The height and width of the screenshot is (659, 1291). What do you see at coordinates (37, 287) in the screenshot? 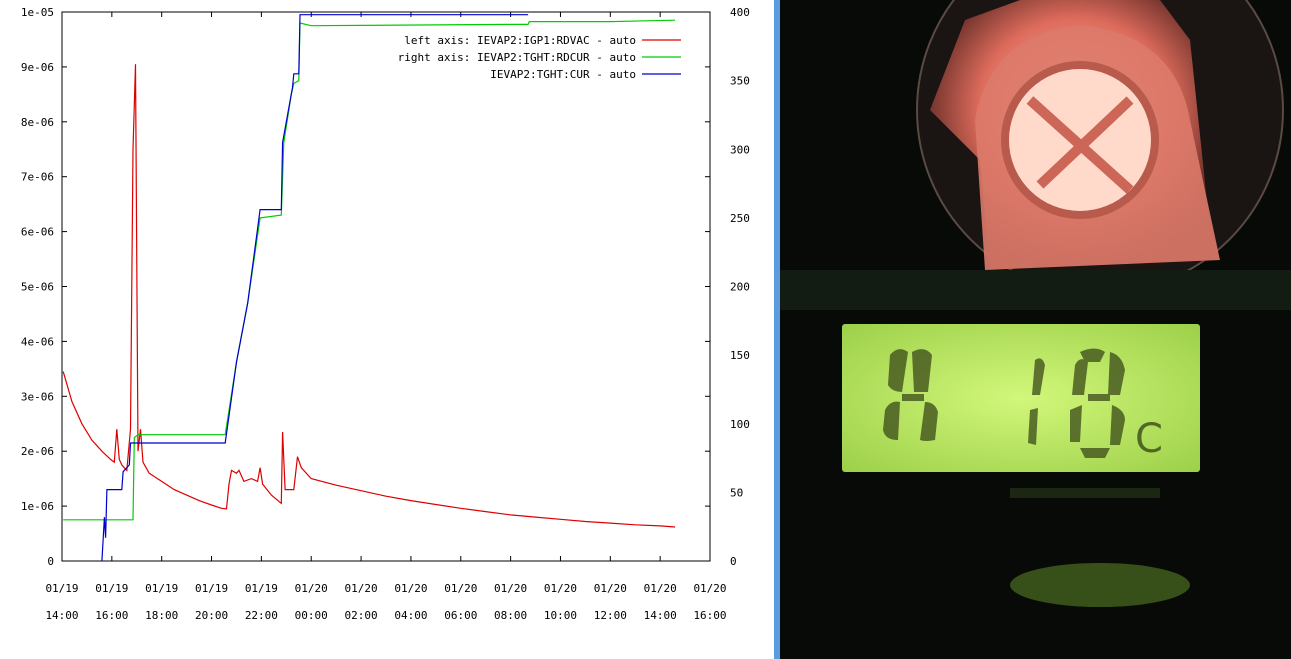
I see `left-tick-label: 5e-06` at bounding box center [37, 287].